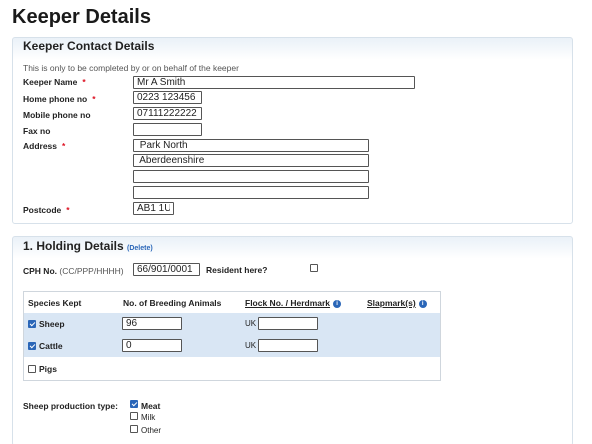 This screenshot has width=592, height=444. I want to click on flock-header-text: Flock No. / Herdmark, so click(288, 303).